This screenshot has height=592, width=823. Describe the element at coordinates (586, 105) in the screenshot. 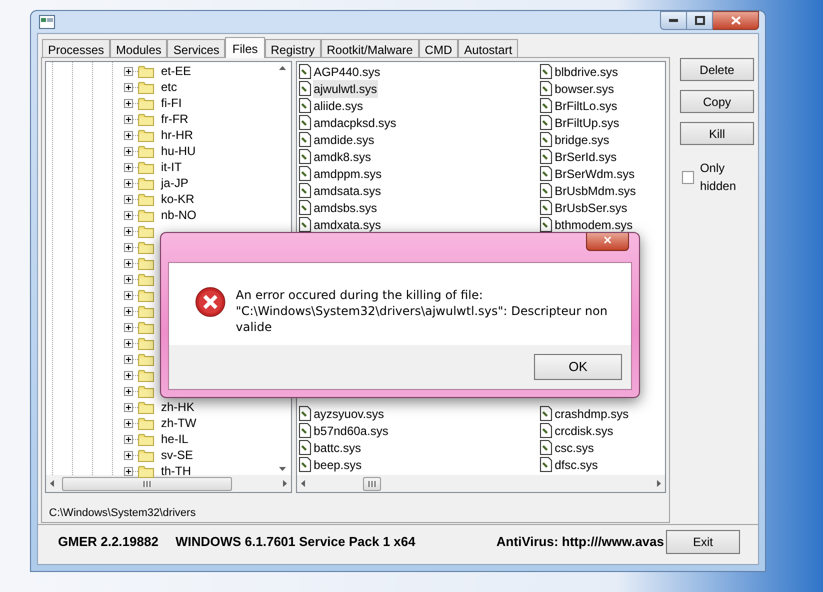

I see `file-item: BrFiltLo.sys` at that location.